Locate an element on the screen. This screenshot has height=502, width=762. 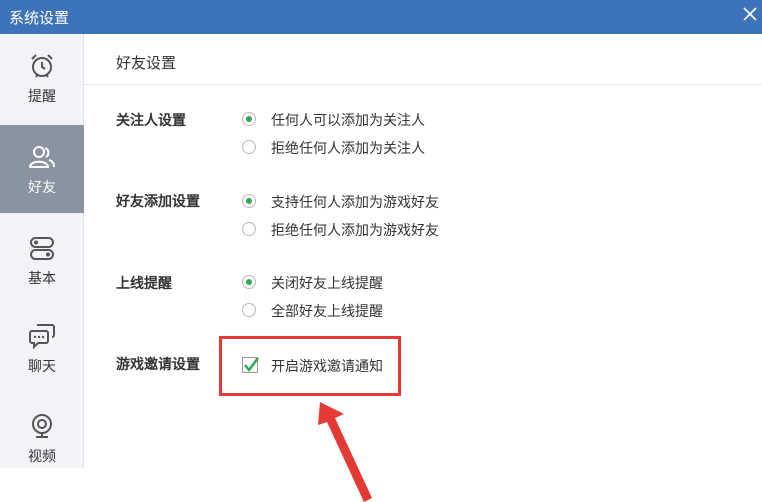
friend-add-settings-label: 好友添加设置 is located at coordinates (158, 202).